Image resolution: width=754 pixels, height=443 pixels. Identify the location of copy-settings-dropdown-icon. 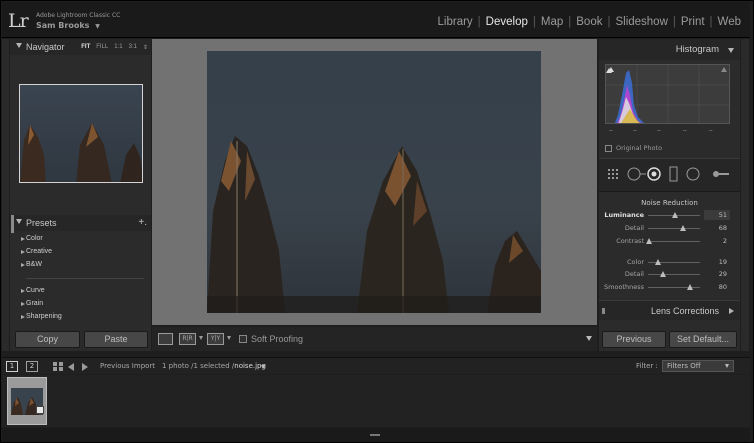
(229, 338).